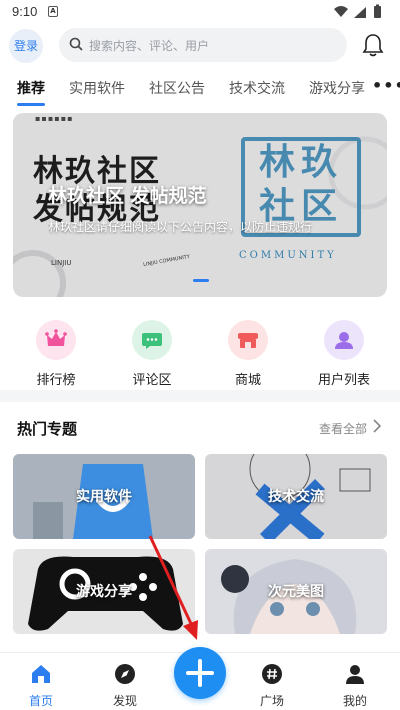  Describe the element at coordinates (47, 429) in the screenshot. I see `section-title: 热门专题` at that location.